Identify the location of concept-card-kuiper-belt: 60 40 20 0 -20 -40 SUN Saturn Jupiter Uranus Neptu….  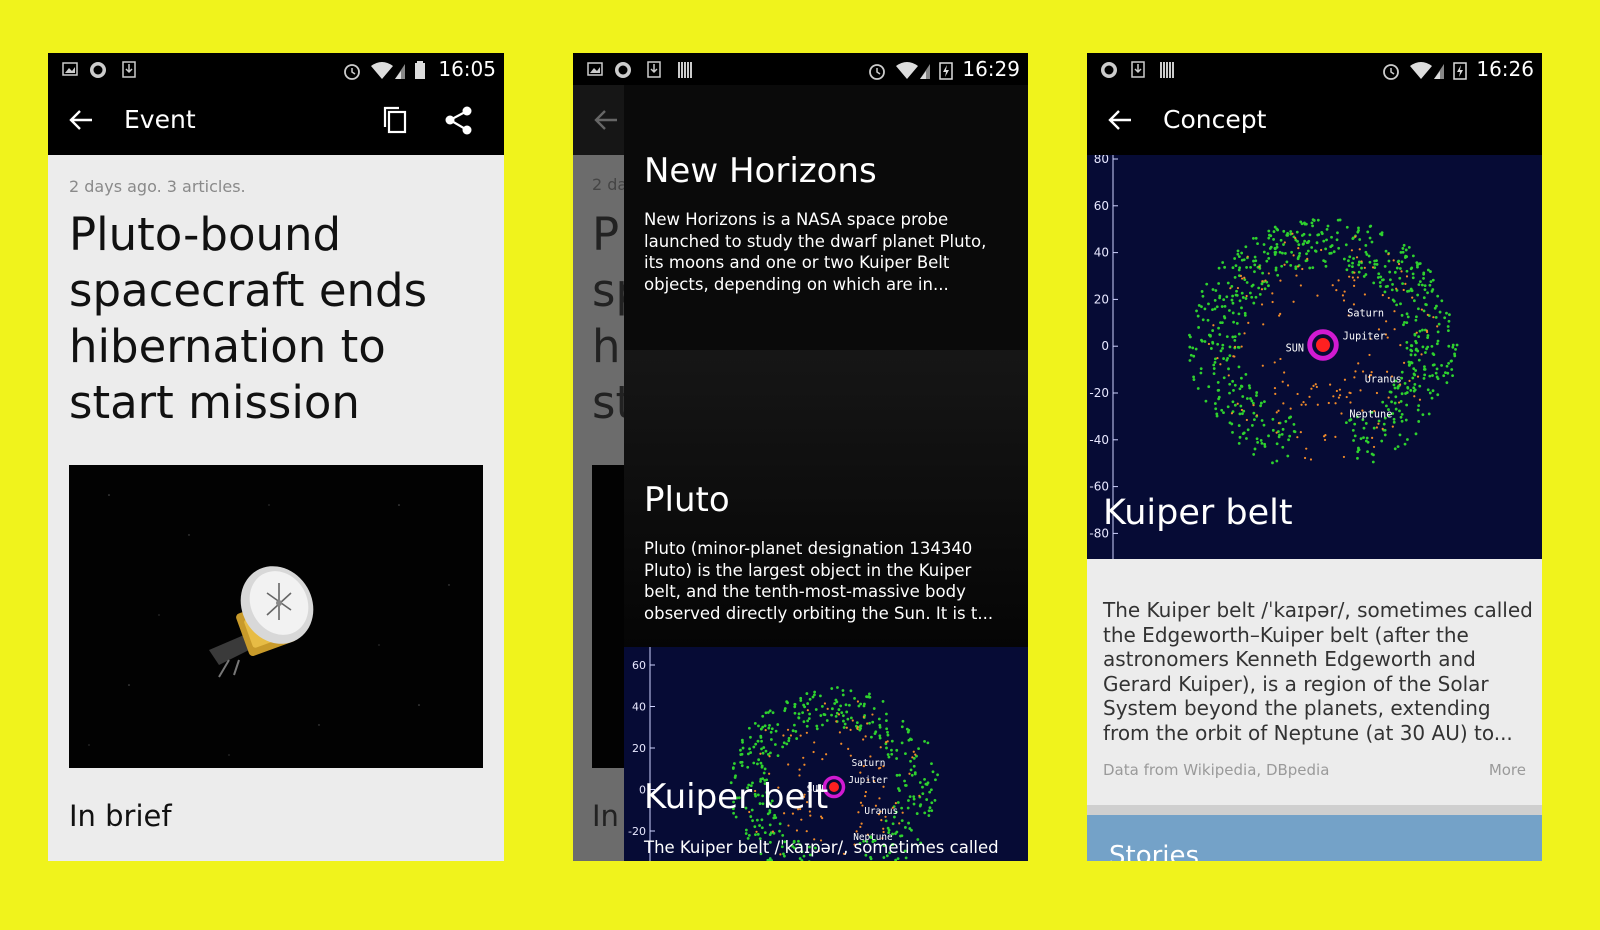
(826, 754).